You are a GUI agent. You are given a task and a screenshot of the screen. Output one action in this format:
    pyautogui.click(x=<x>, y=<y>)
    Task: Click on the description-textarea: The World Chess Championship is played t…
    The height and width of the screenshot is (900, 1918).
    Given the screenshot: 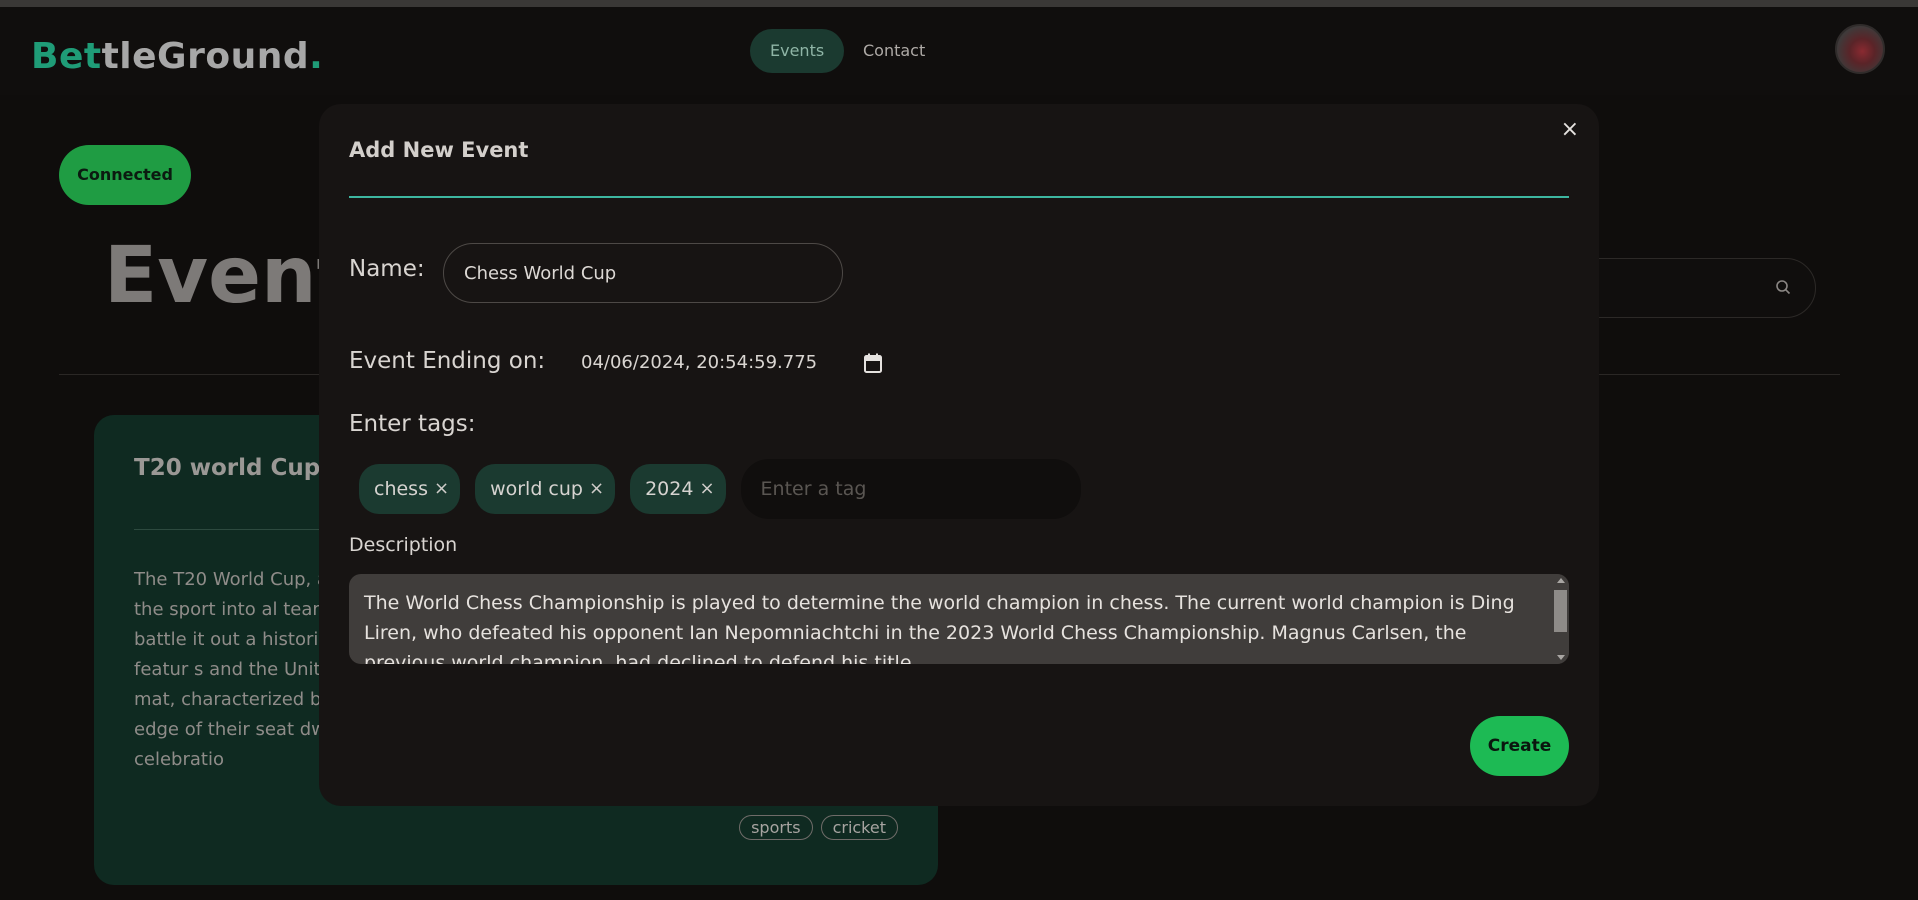 What is the action you would take?
    pyautogui.click(x=959, y=619)
    